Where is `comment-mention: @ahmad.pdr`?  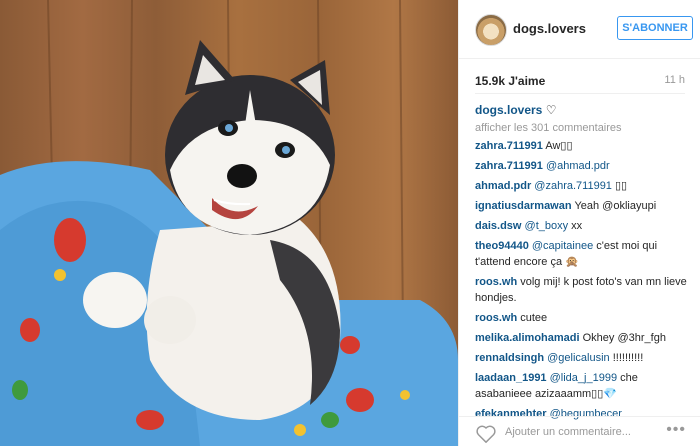 comment-mention: @ahmad.pdr is located at coordinates (578, 166).